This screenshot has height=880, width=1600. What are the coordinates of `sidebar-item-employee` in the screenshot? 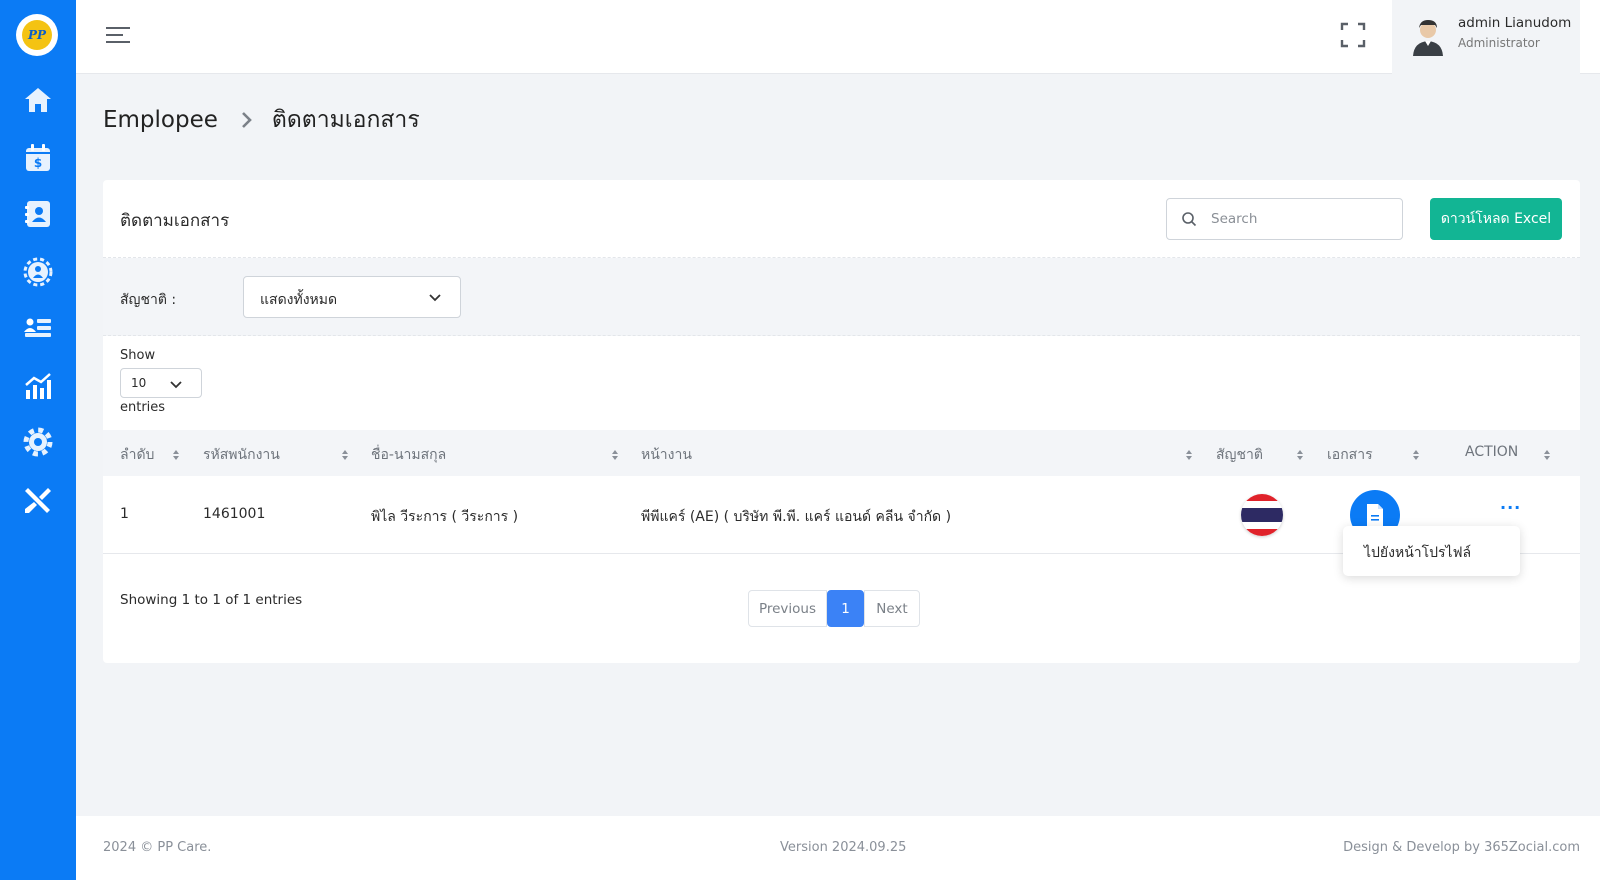 It's located at (38, 214).